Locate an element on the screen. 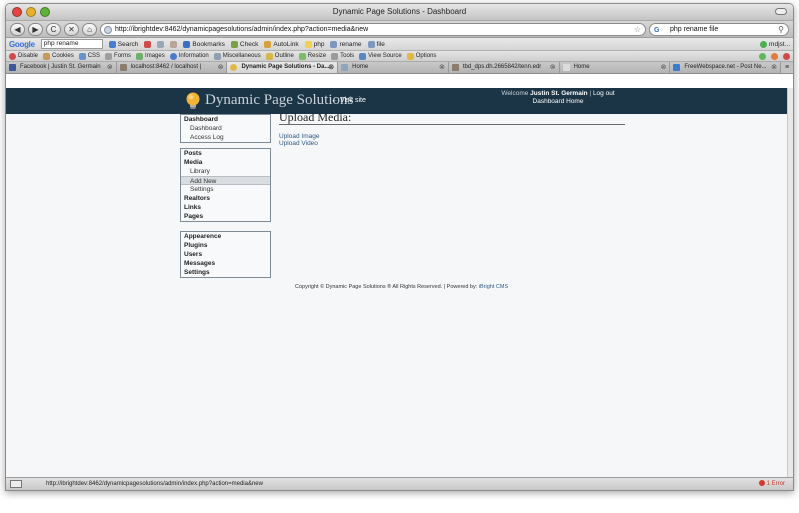 This screenshot has height=513, width=799. visit-site-link: ← Visit site is located at coordinates (348, 100).